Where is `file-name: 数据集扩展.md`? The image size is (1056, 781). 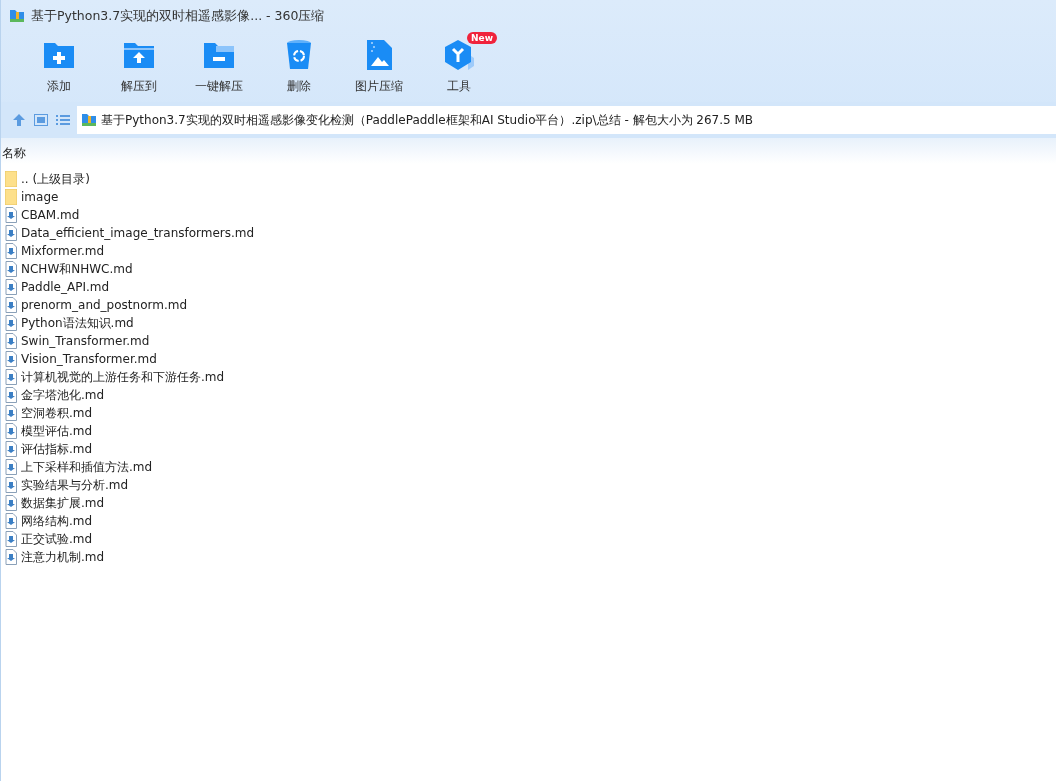 file-name: 数据集扩展.md is located at coordinates (63, 503).